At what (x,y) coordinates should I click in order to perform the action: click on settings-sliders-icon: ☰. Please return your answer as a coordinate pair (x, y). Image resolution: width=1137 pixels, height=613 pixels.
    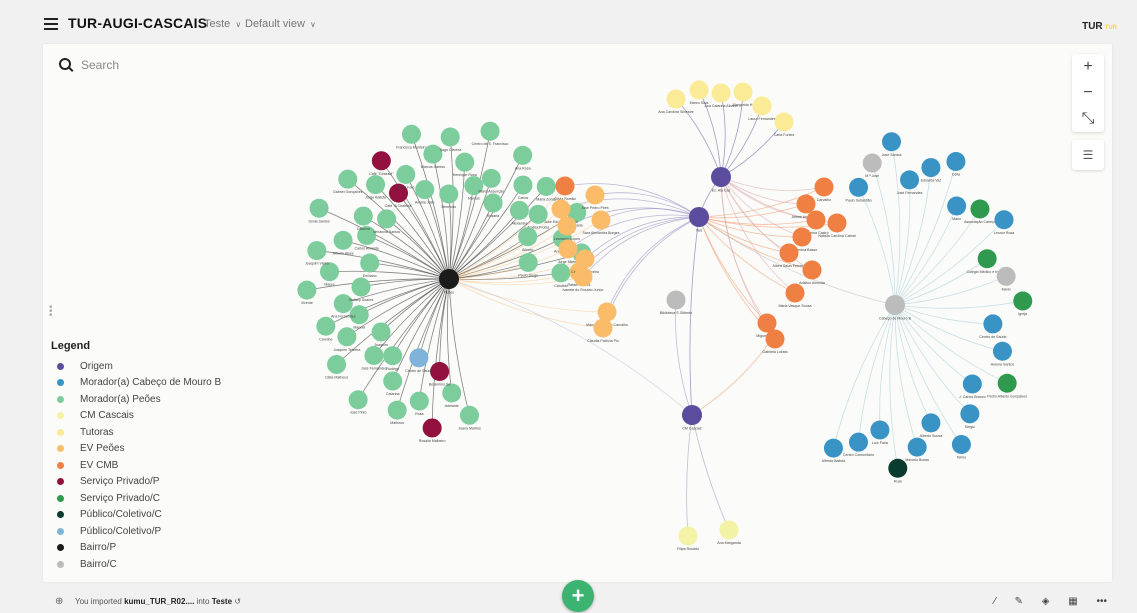
    Looking at the image, I should click on (1088, 155).